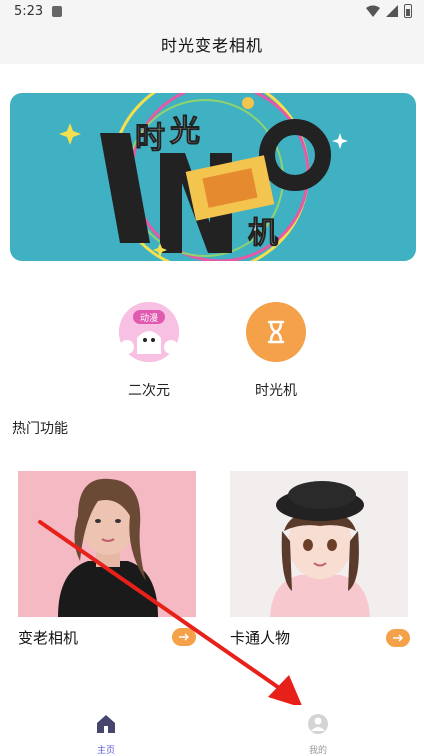 Image resolution: width=424 pixels, height=755 pixels. I want to click on feature-card-aging: 变老相机, so click(107, 559).